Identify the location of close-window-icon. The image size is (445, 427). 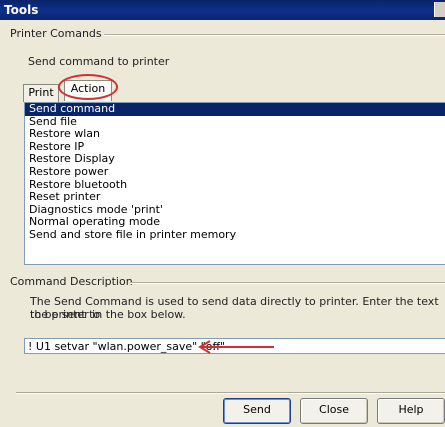
(439, 9).